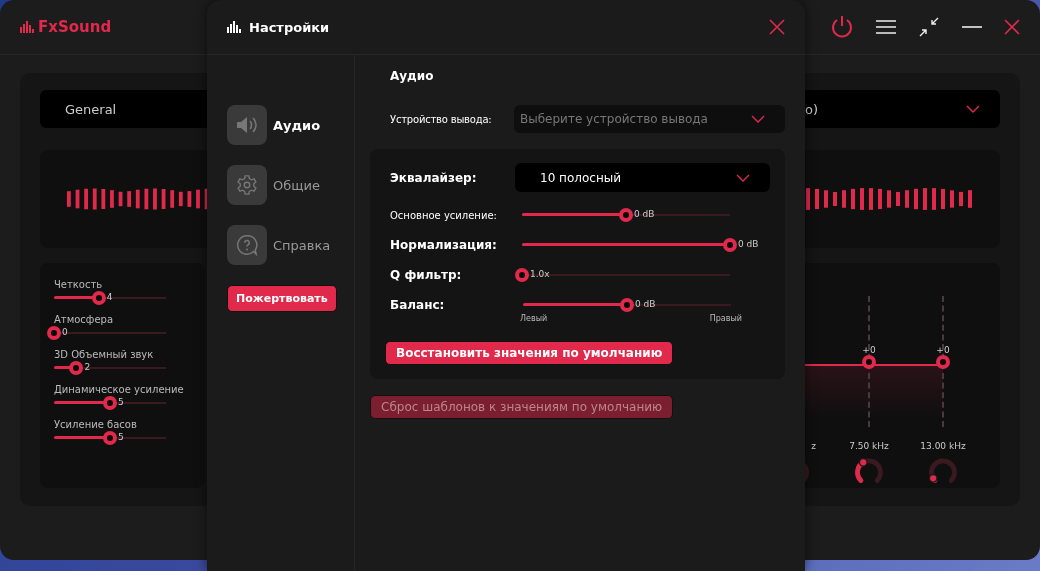 The image size is (1040, 571). Describe the element at coordinates (247, 185) in the screenshot. I see `settings-icon` at that location.